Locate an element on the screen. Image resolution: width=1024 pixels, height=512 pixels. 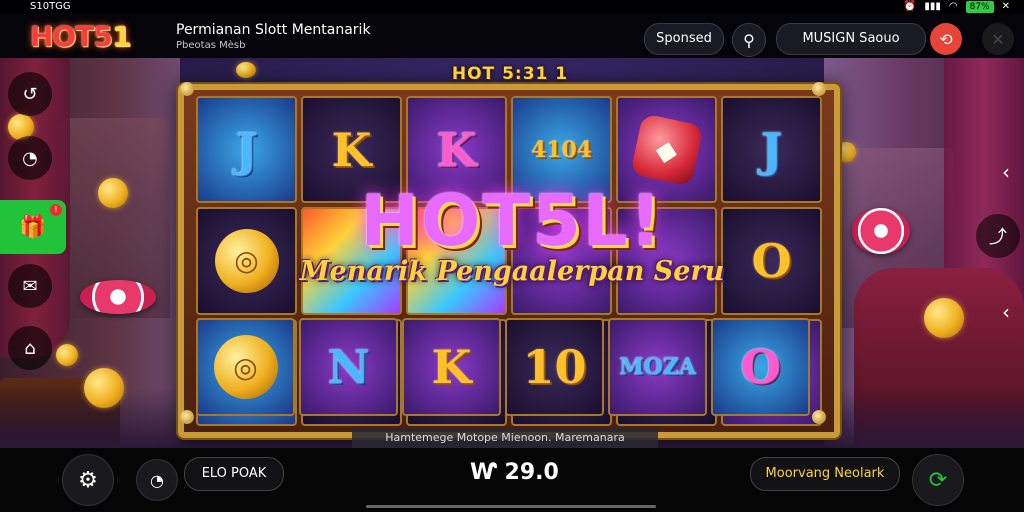
signal-icon: ▮▮▮ is located at coordinates (932, 6).